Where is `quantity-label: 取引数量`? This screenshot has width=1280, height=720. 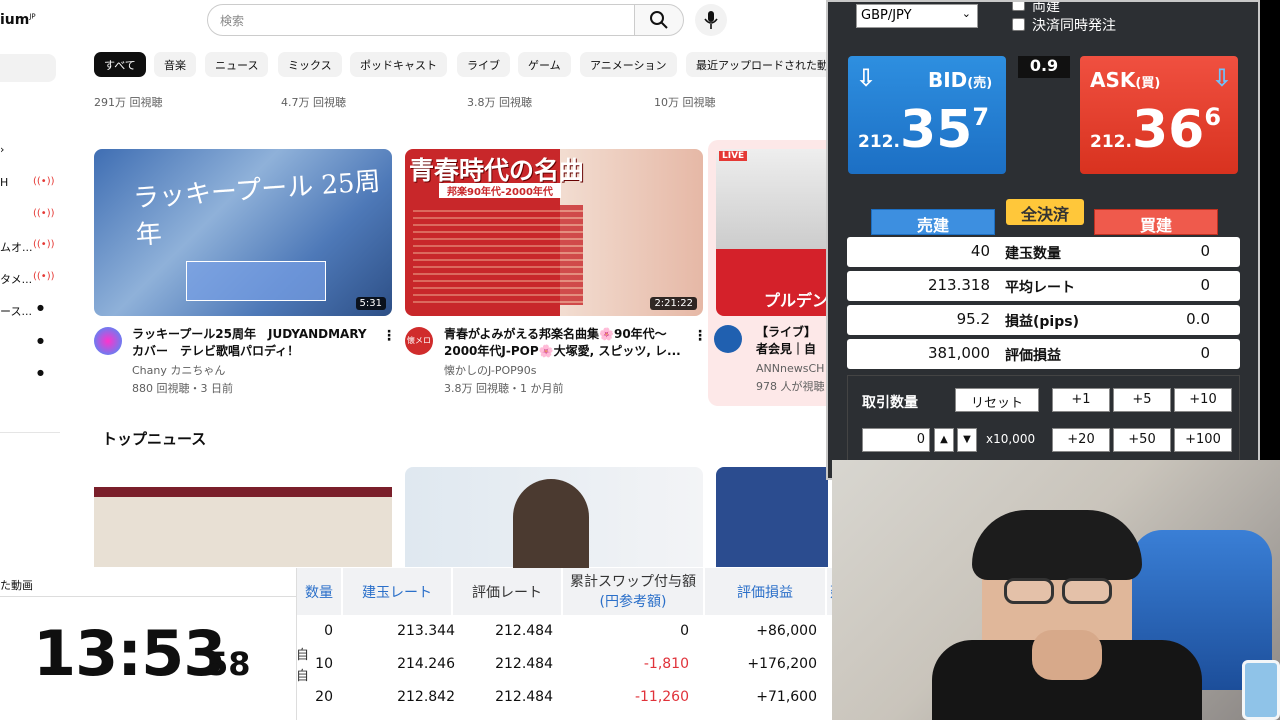
quantity-label: 取引数量 is located at coordinates (890, 403).